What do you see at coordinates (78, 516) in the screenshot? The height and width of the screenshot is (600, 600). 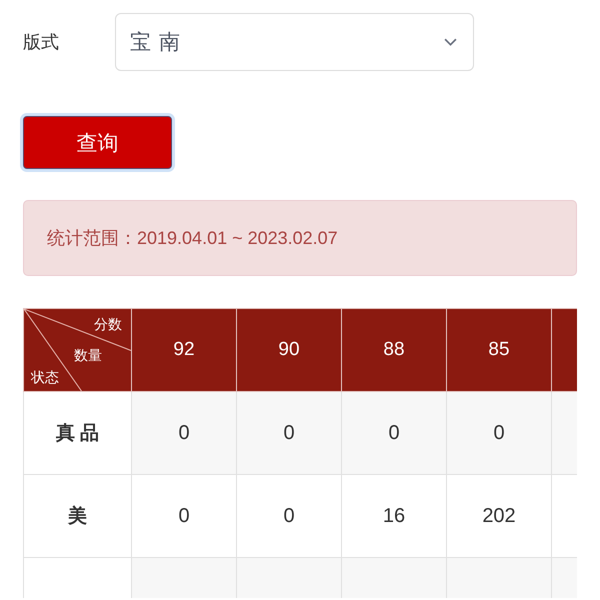 I see `row-header: 美` at bounding box center [78, 516].